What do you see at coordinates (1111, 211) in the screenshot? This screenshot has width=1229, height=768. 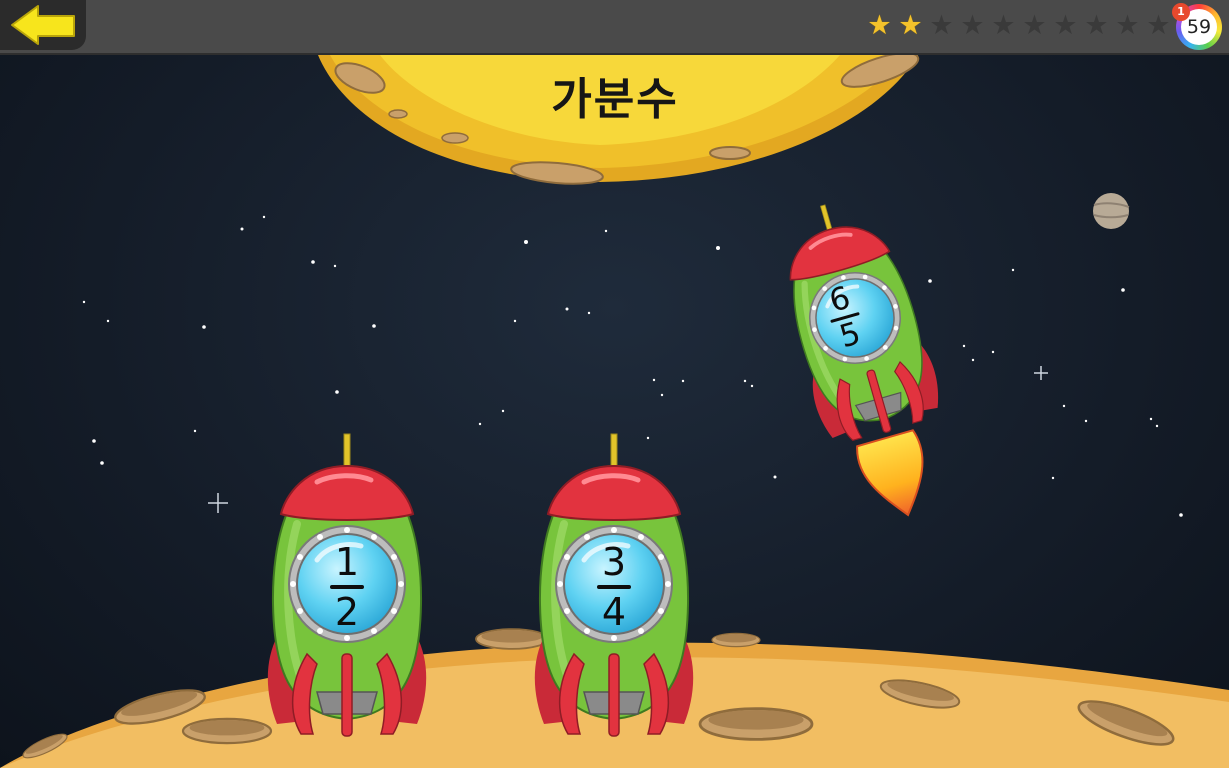 I see `small-planet` at bounding box center [1111, 211].